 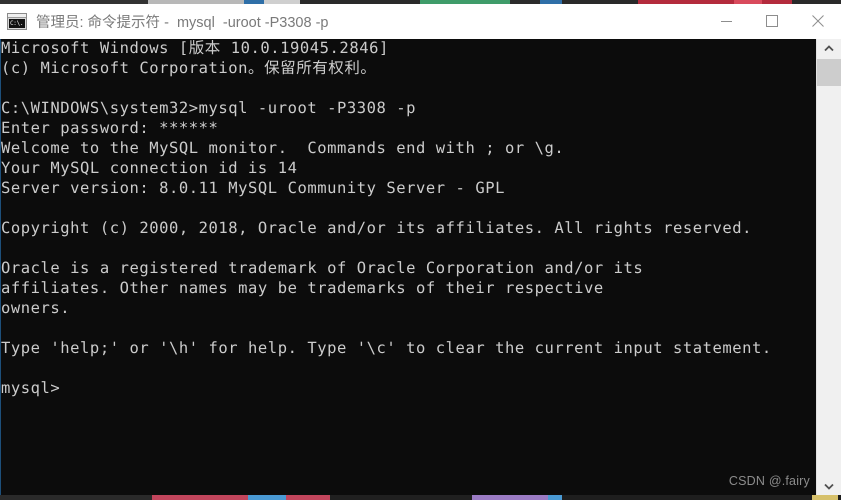 I want to click on scrollbar-thumb, so click(x=829, y=72).